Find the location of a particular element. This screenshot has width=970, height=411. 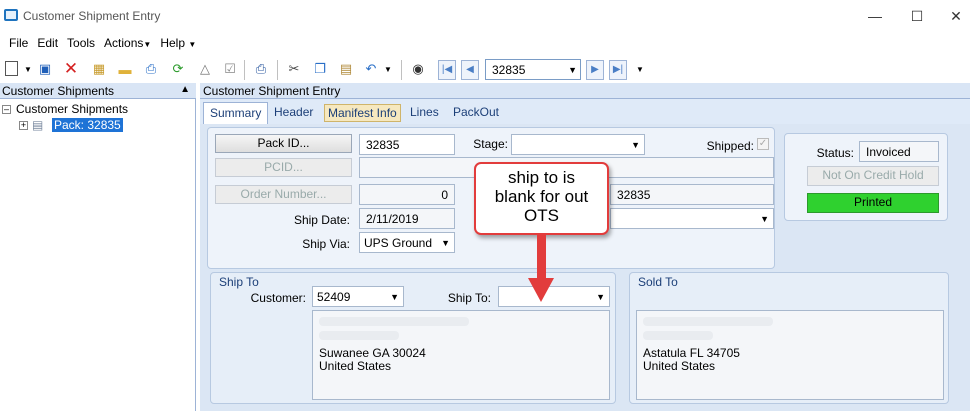

checklist-icon: ☑ is located at coordinates (230, 69).